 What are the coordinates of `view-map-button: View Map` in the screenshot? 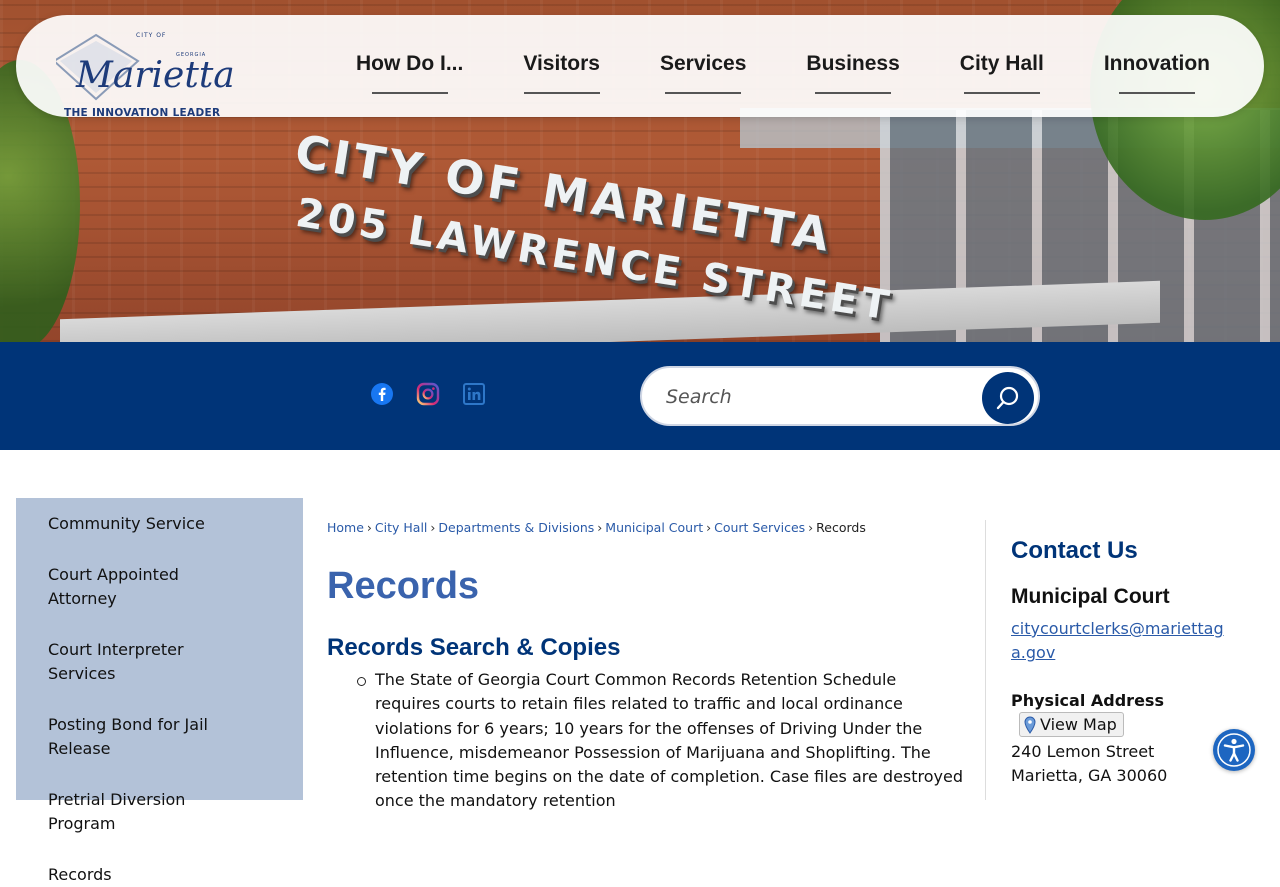 It's located at (1071, 724).